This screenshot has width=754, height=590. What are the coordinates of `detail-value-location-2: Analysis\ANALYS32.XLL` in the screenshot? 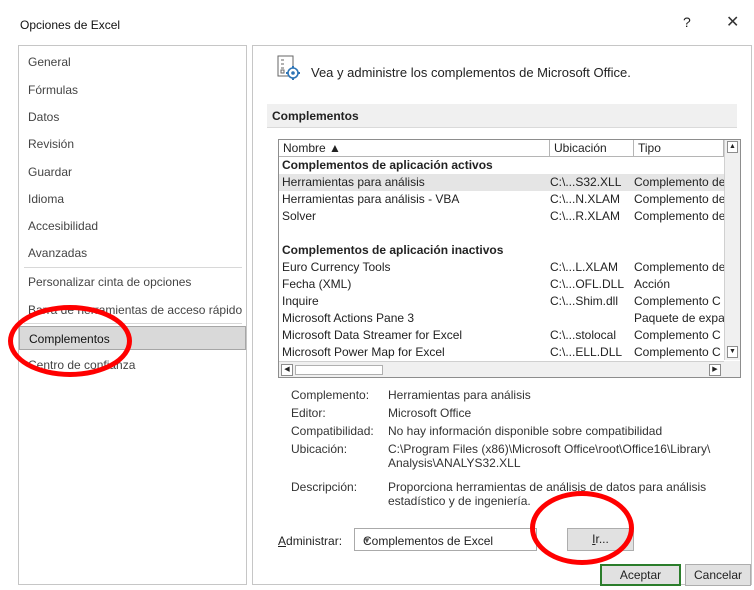 It's located at (454, 463).